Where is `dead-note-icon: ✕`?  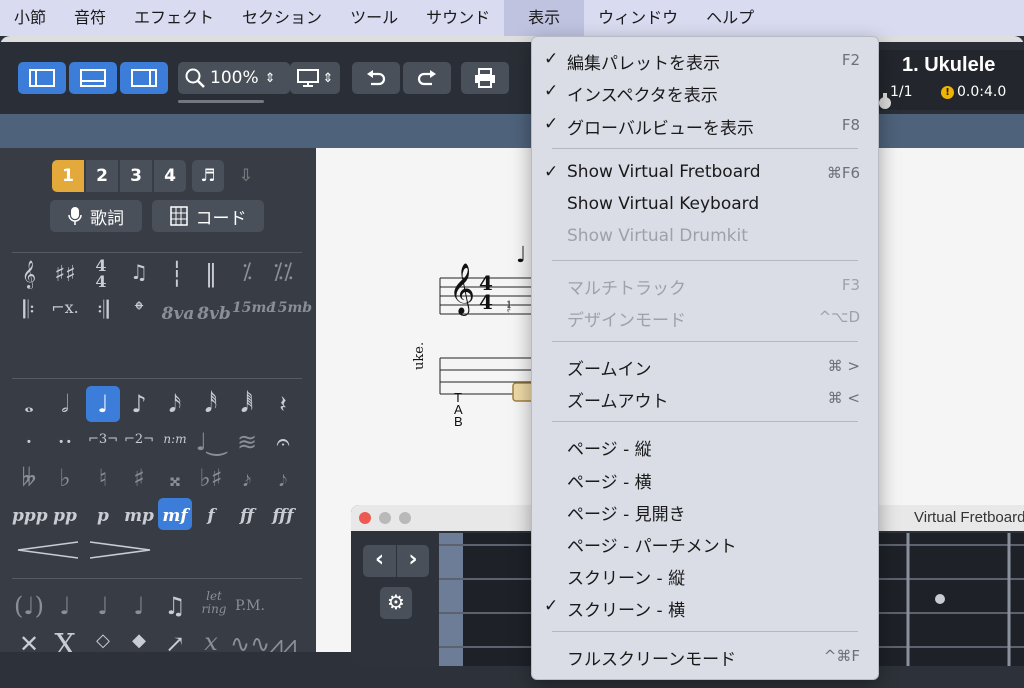
dead-note-icon: ✕ is located at coordinates (29, 641).